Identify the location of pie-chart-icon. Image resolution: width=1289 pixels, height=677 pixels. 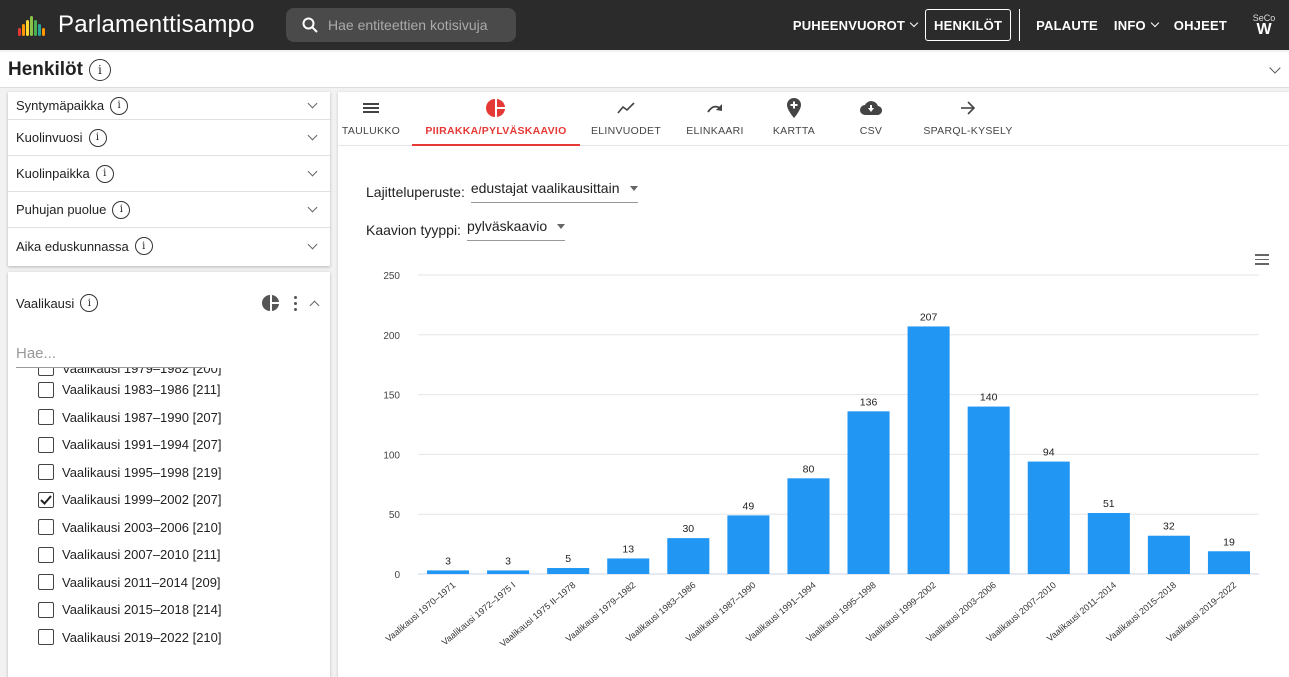
(271, 303).